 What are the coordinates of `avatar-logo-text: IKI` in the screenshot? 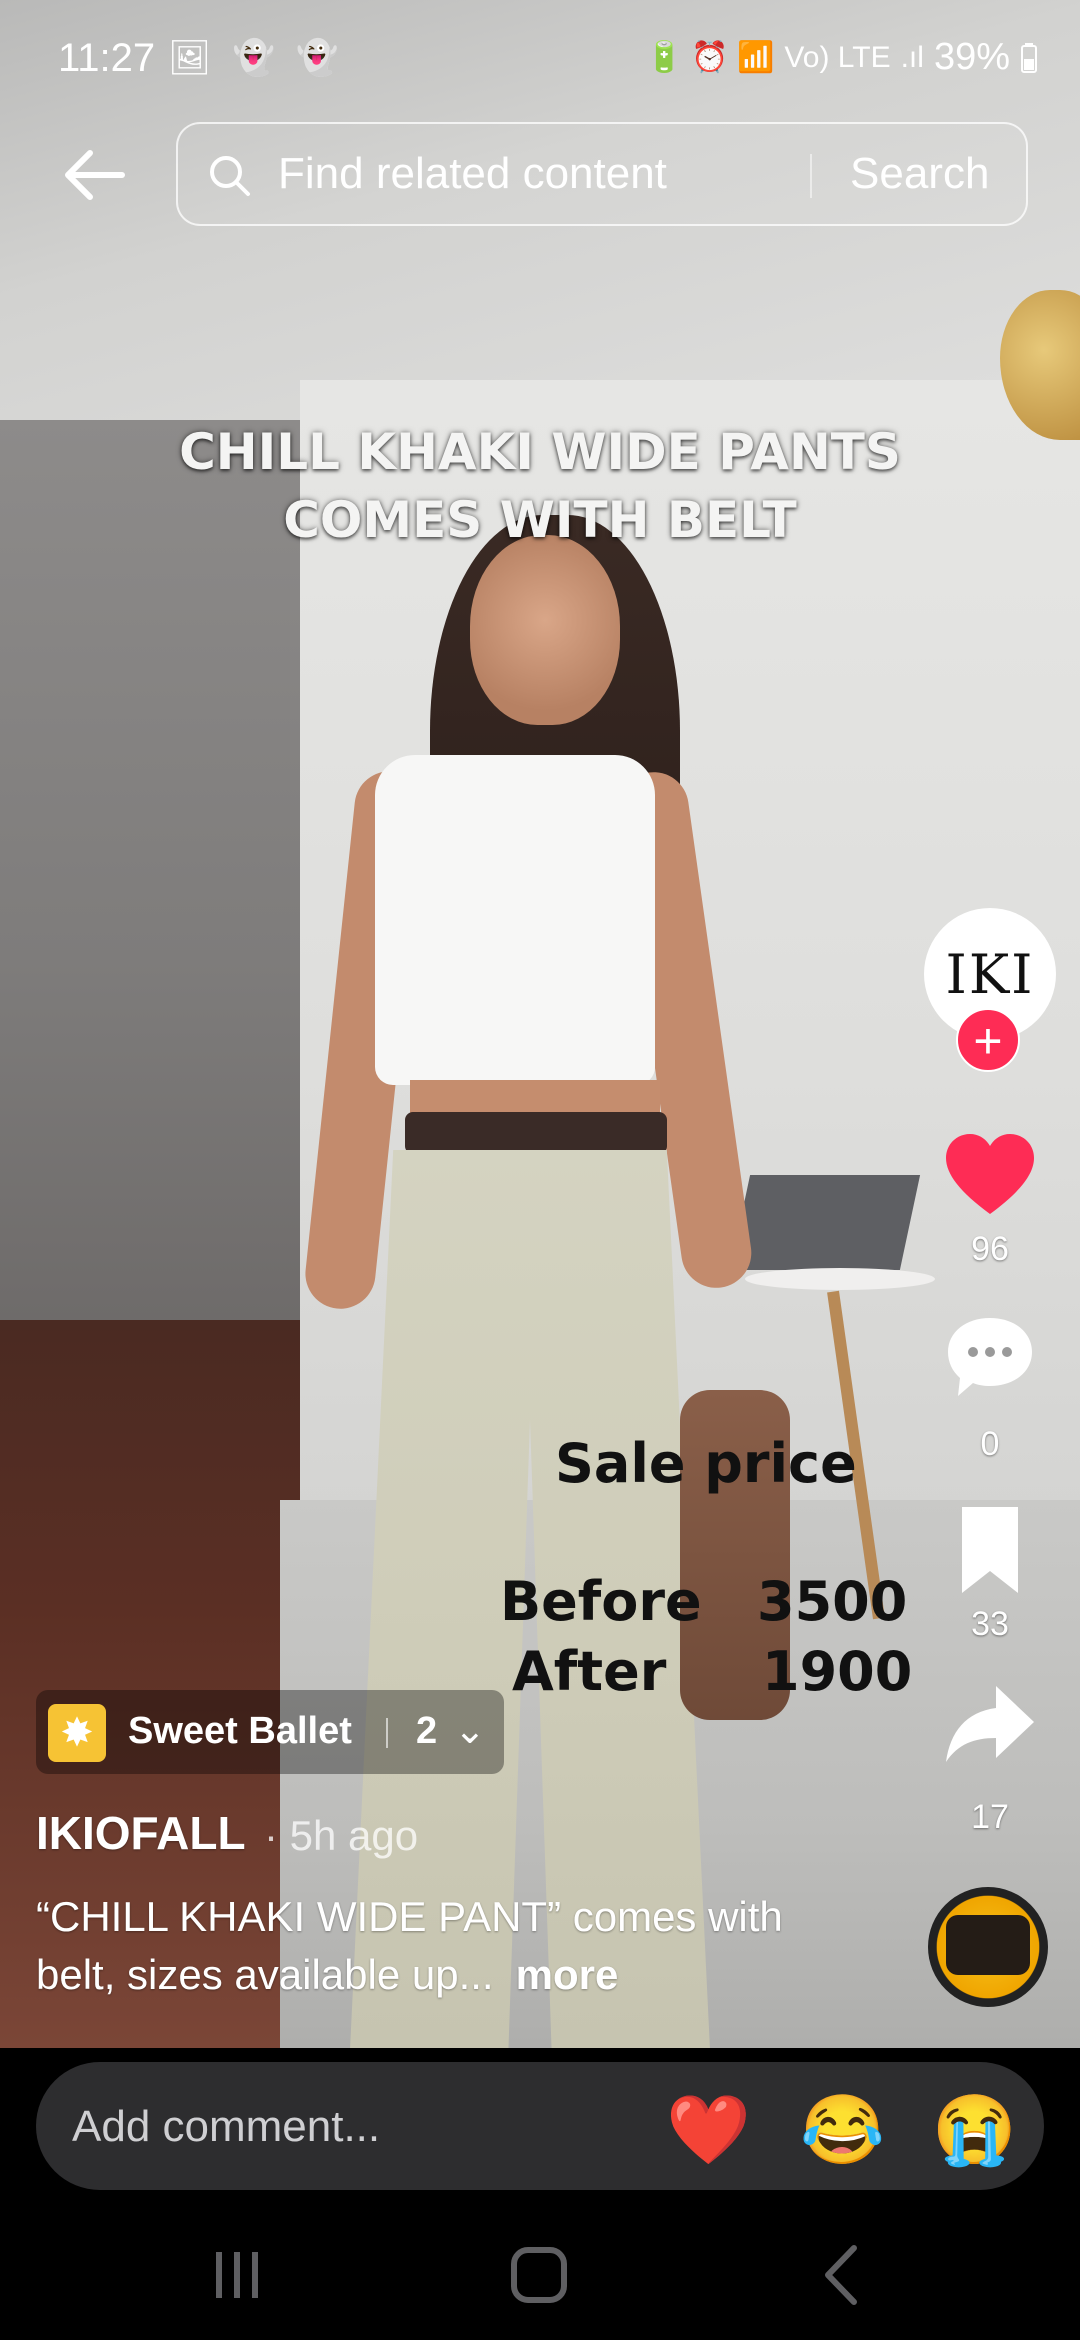 It's located at (990, 974).